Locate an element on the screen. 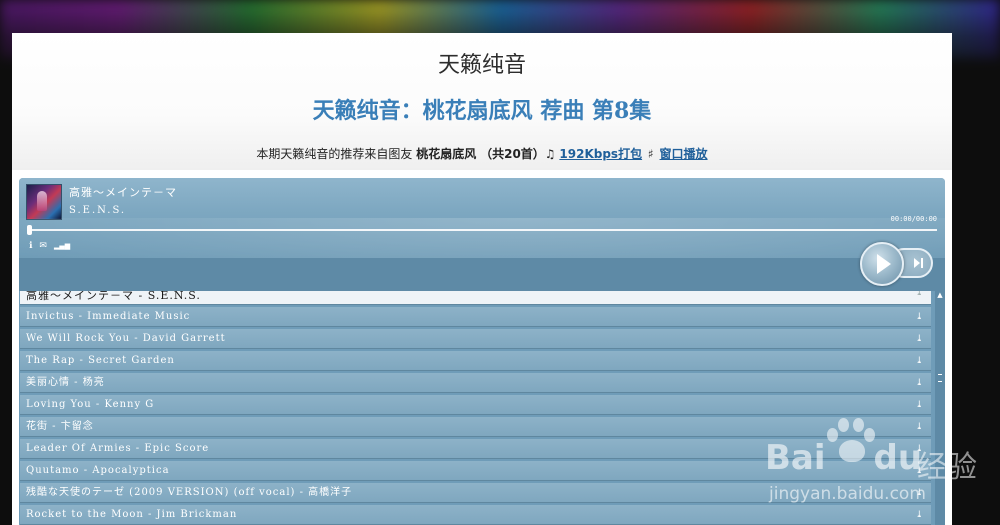  recommender-name: 桃花扇底风 is located at coordinates (446, 154).